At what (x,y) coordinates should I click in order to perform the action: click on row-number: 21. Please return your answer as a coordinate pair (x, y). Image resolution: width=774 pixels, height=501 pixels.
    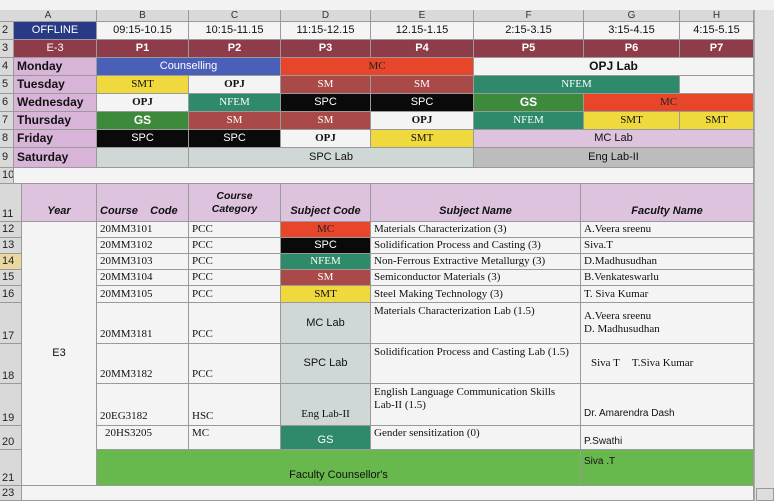
    Looking at the image, I should click on (11, 468).